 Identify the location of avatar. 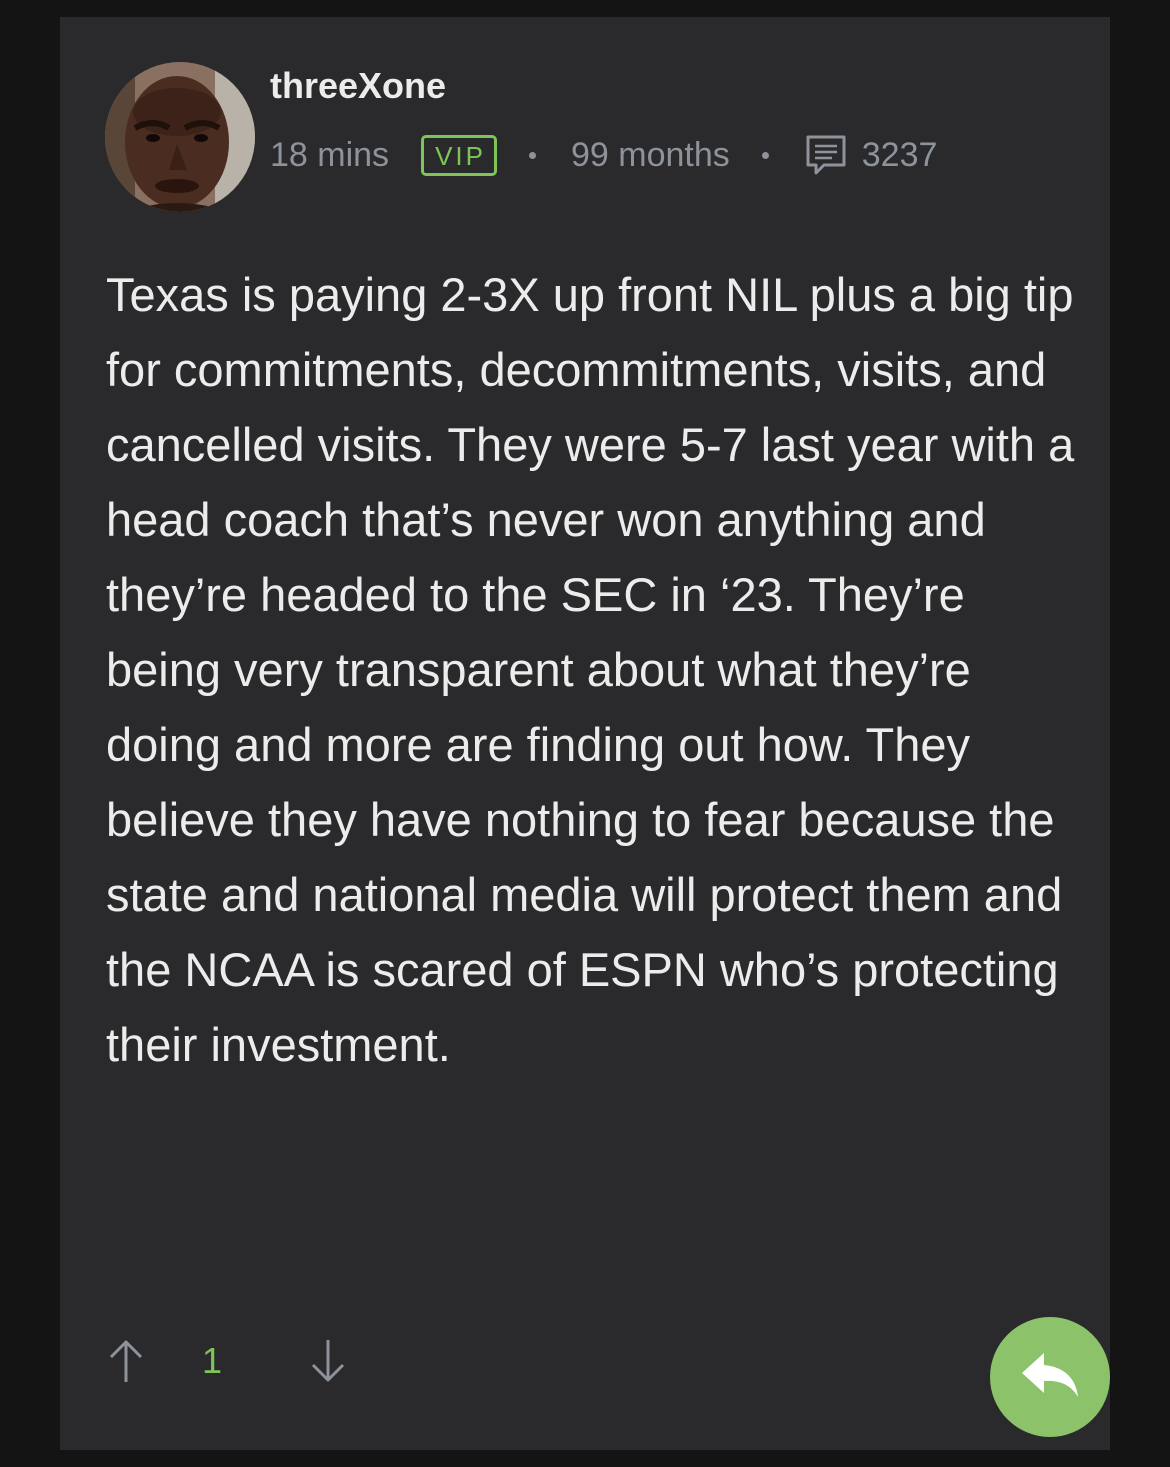
(180, 137).